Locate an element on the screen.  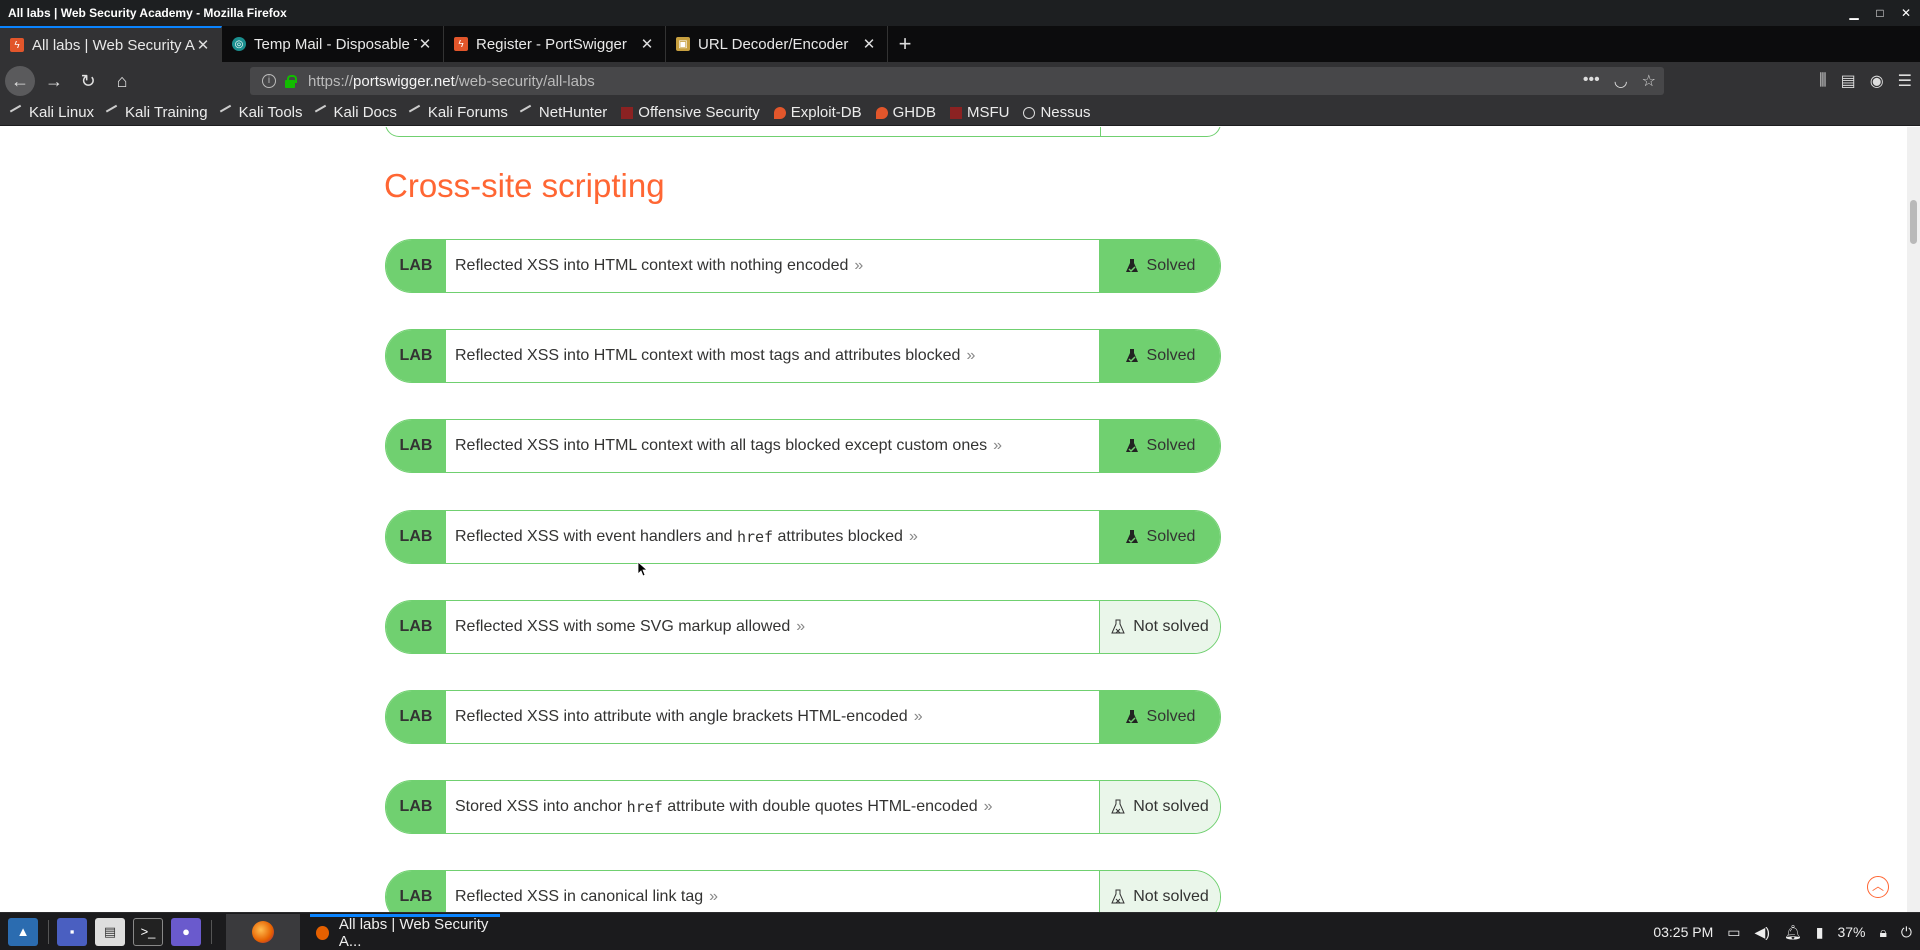
arrow-left-icon: ← is located at coordinates (20, 80).